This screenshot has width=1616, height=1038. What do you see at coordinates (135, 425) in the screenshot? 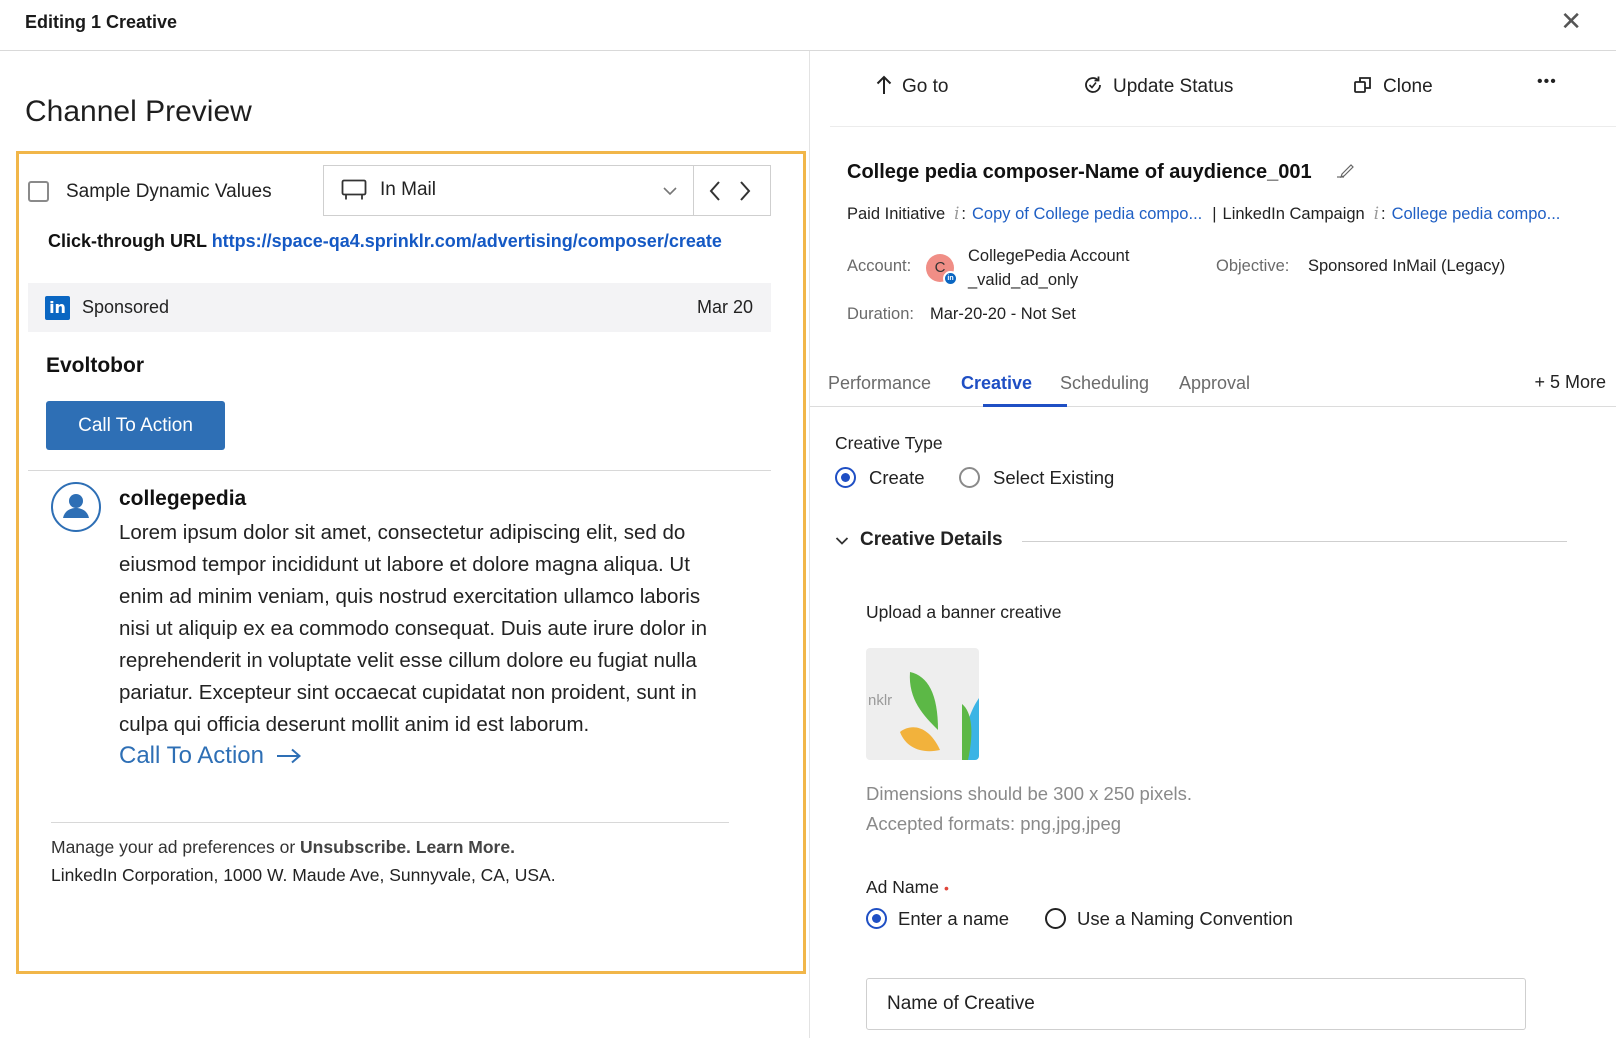
I see `call-to-action-button: Call To Action` at bounding box center [135, 425].